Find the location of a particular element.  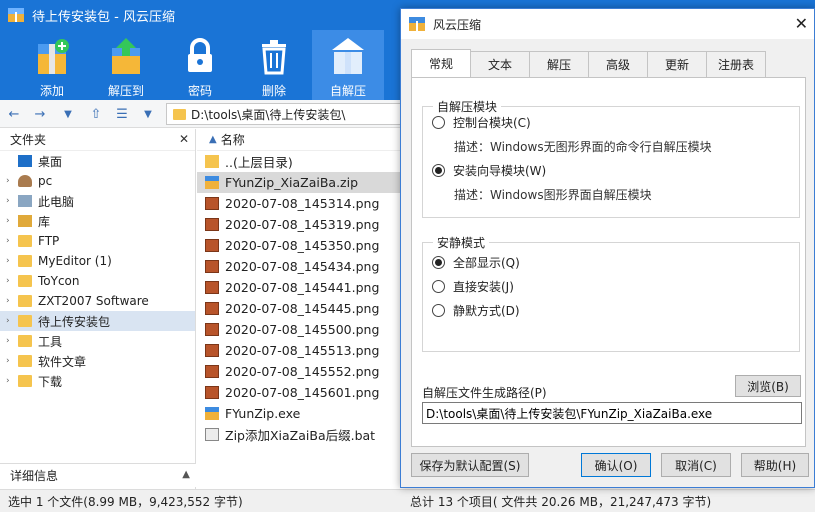

sidebar-item-label: 工具 is located at coordinates (50, 341).